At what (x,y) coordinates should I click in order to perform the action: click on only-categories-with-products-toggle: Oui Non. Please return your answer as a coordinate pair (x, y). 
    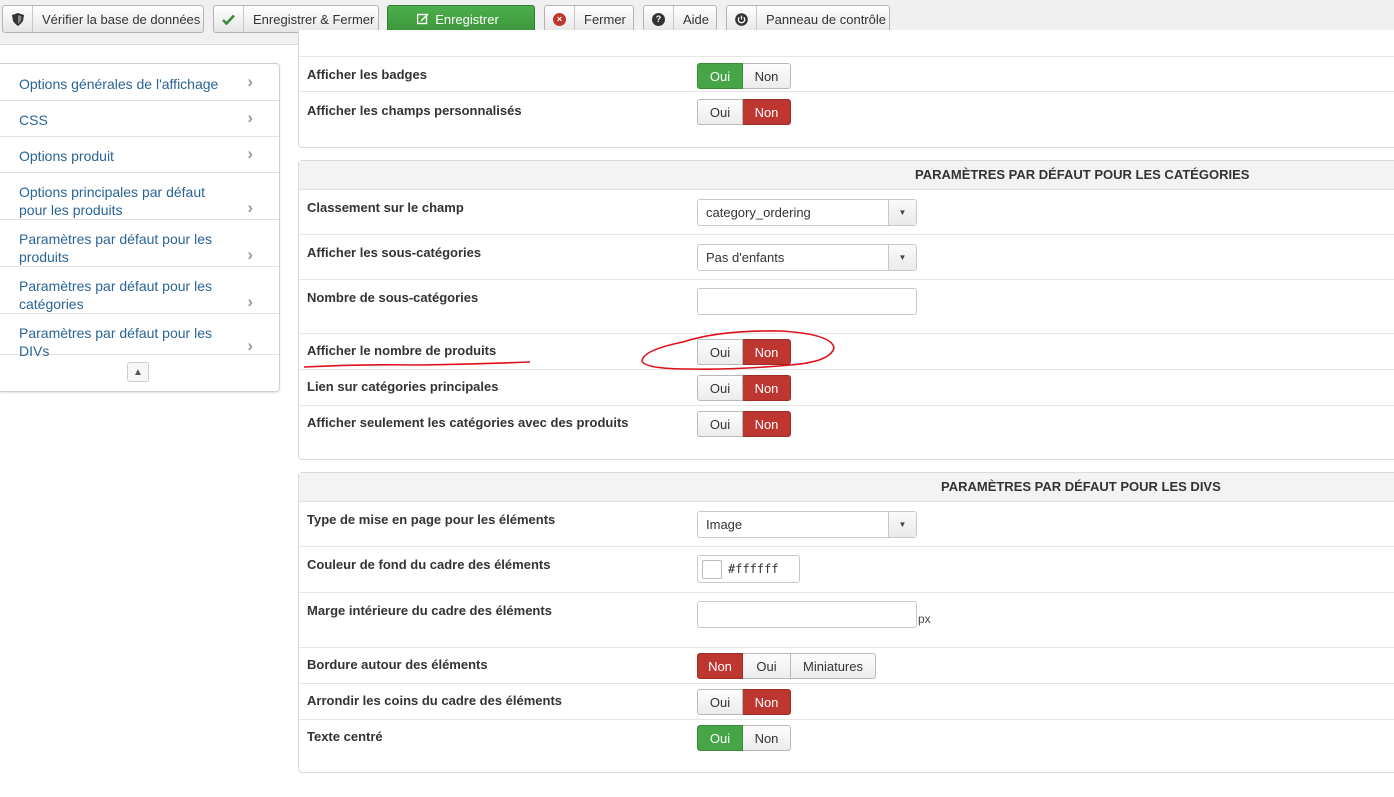
    Looking at the image, I should click on (744, 424).